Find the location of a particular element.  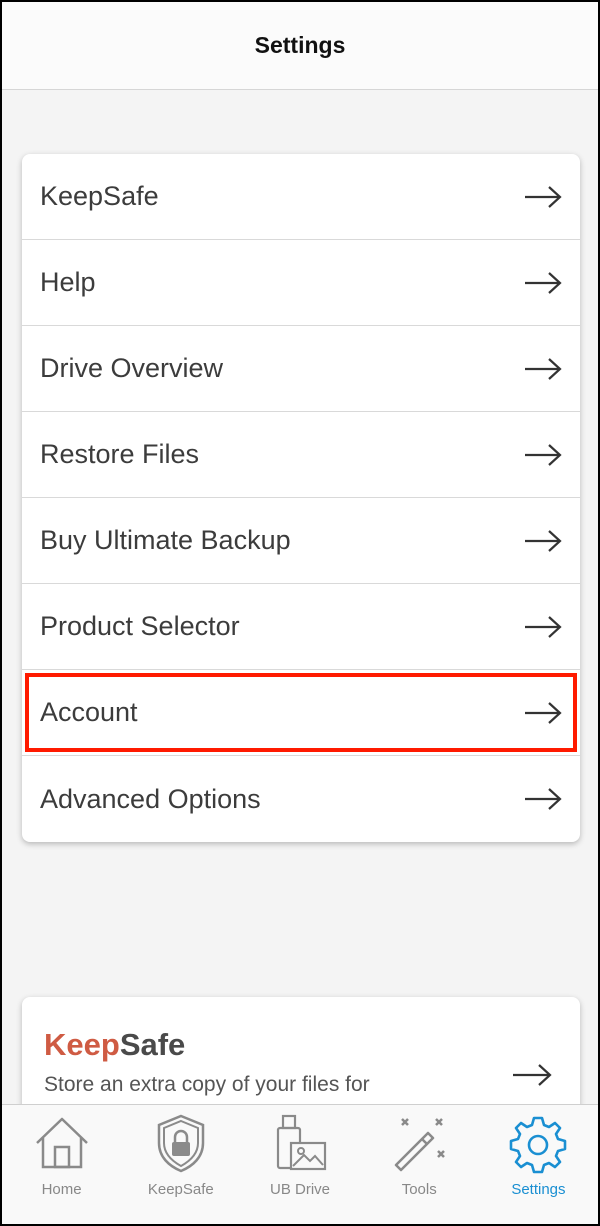

tab-settings: Settings is located at coordinates (538, 1164).